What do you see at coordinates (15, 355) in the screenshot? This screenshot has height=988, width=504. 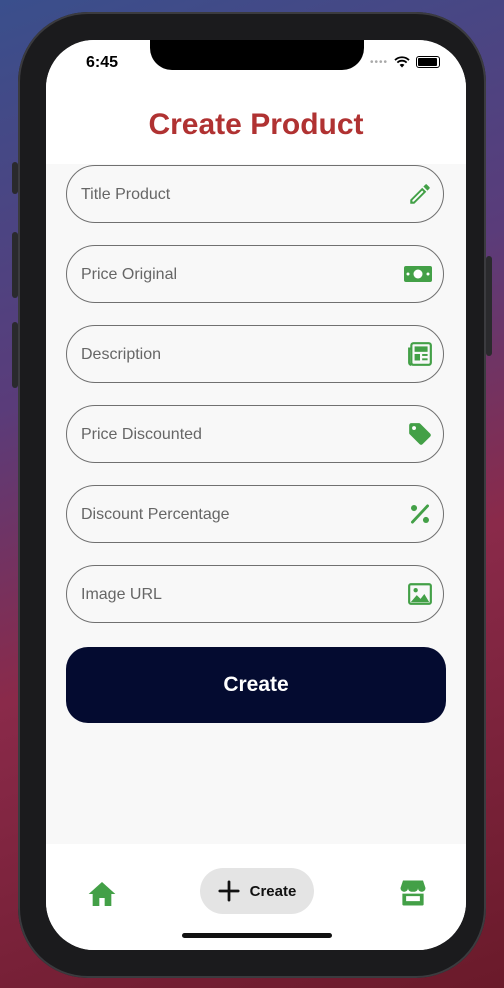 I see `volume-down-button` at bounding box center [15, 355].